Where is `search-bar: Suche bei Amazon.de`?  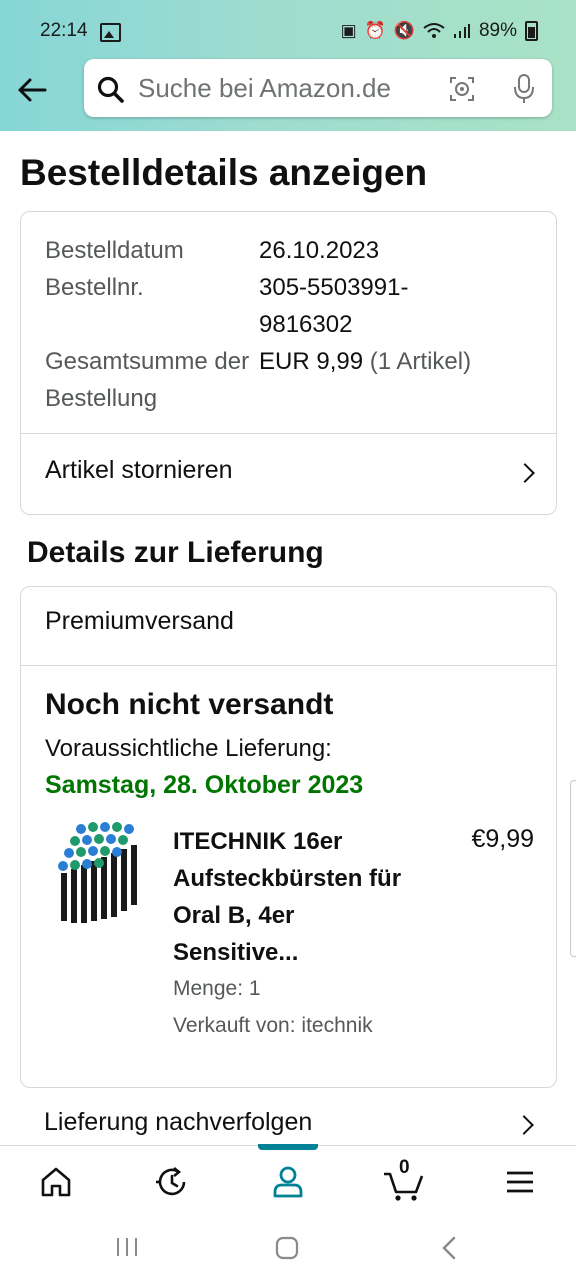 search-bar: Suche bei Amazon.de is located at coordinates (318, 88).